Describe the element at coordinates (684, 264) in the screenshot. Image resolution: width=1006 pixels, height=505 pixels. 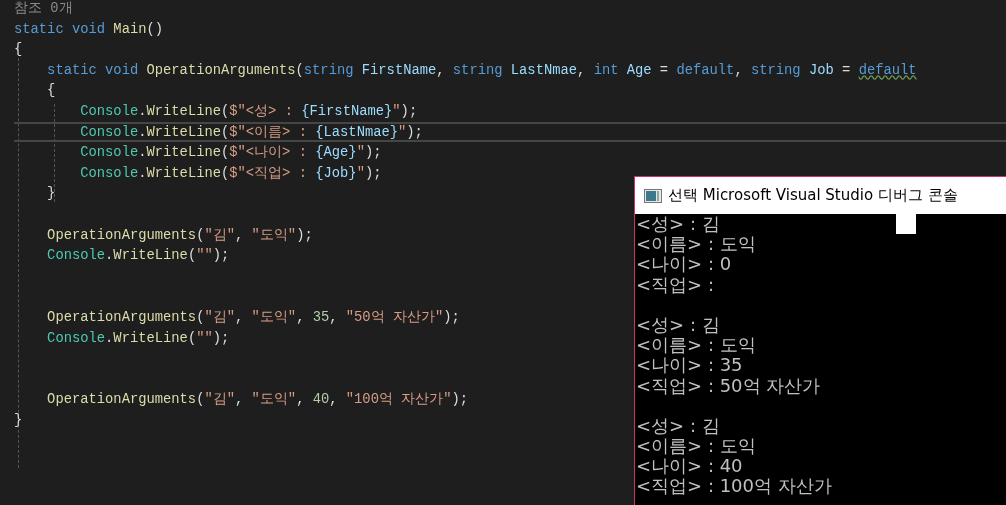
I see `console-output-line: <나이> : 0` at that location.